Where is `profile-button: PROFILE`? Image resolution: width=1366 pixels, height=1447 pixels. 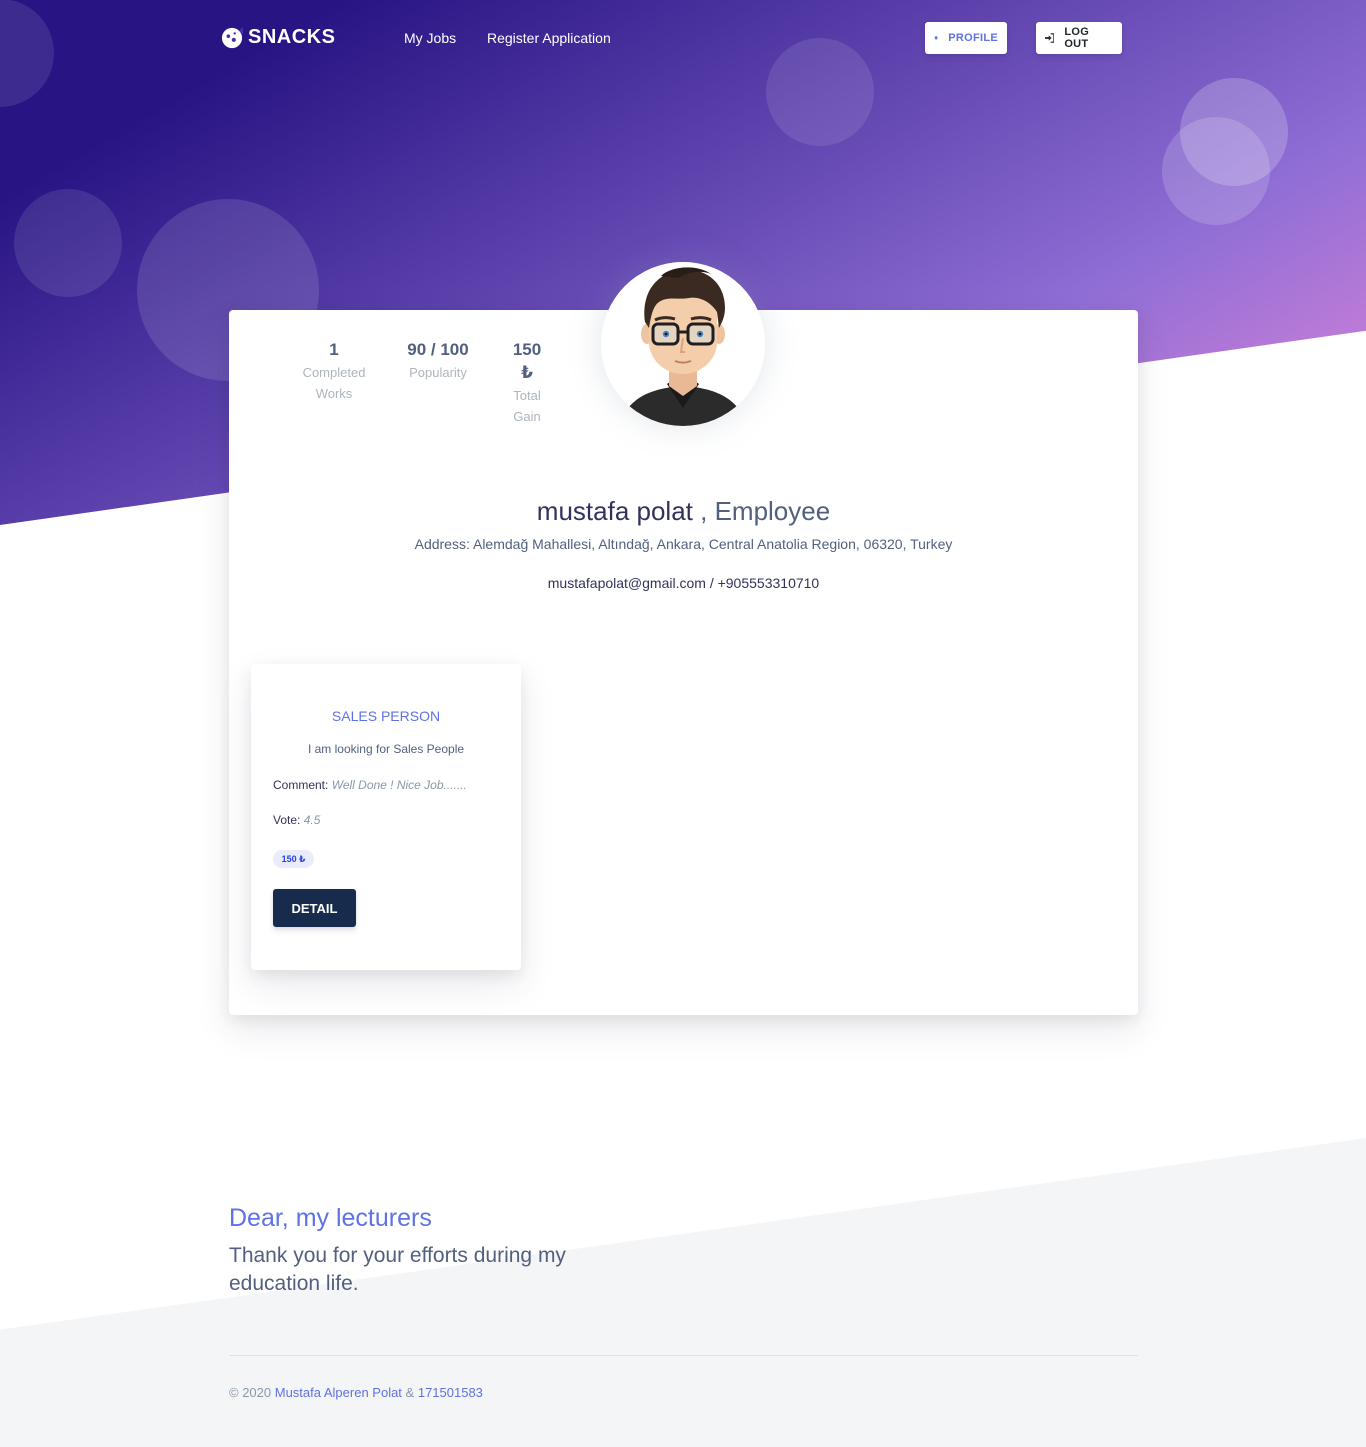 profile-button: PROFILE is located at coordinates (966, 38).